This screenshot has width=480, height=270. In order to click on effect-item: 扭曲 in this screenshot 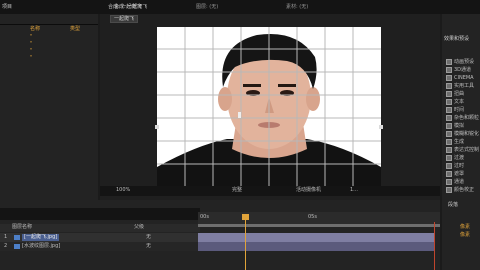, I will do `click(463, 94)`.